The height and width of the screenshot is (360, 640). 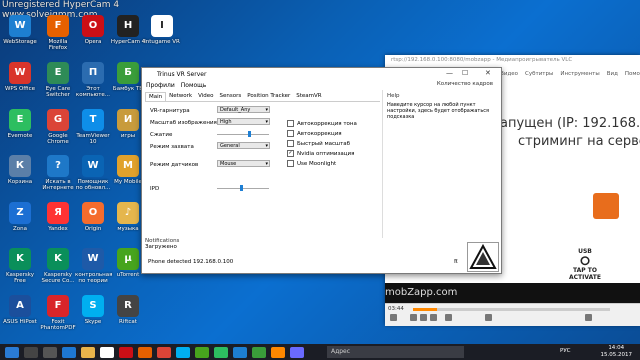 I want to click on store-icon, so click(x=107, y=352).